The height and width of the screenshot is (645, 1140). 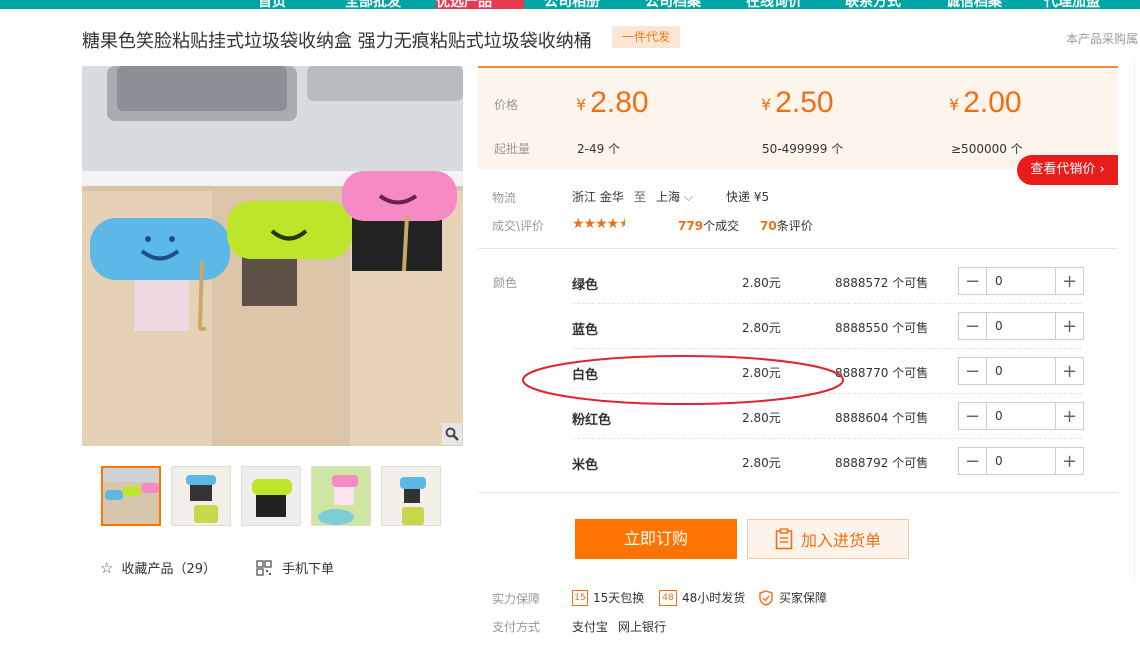 What do you see at coordinates (480, 4) in the screenshot?
I see `nav-item-featured: 优选产品` at bounding box center [480, 4].